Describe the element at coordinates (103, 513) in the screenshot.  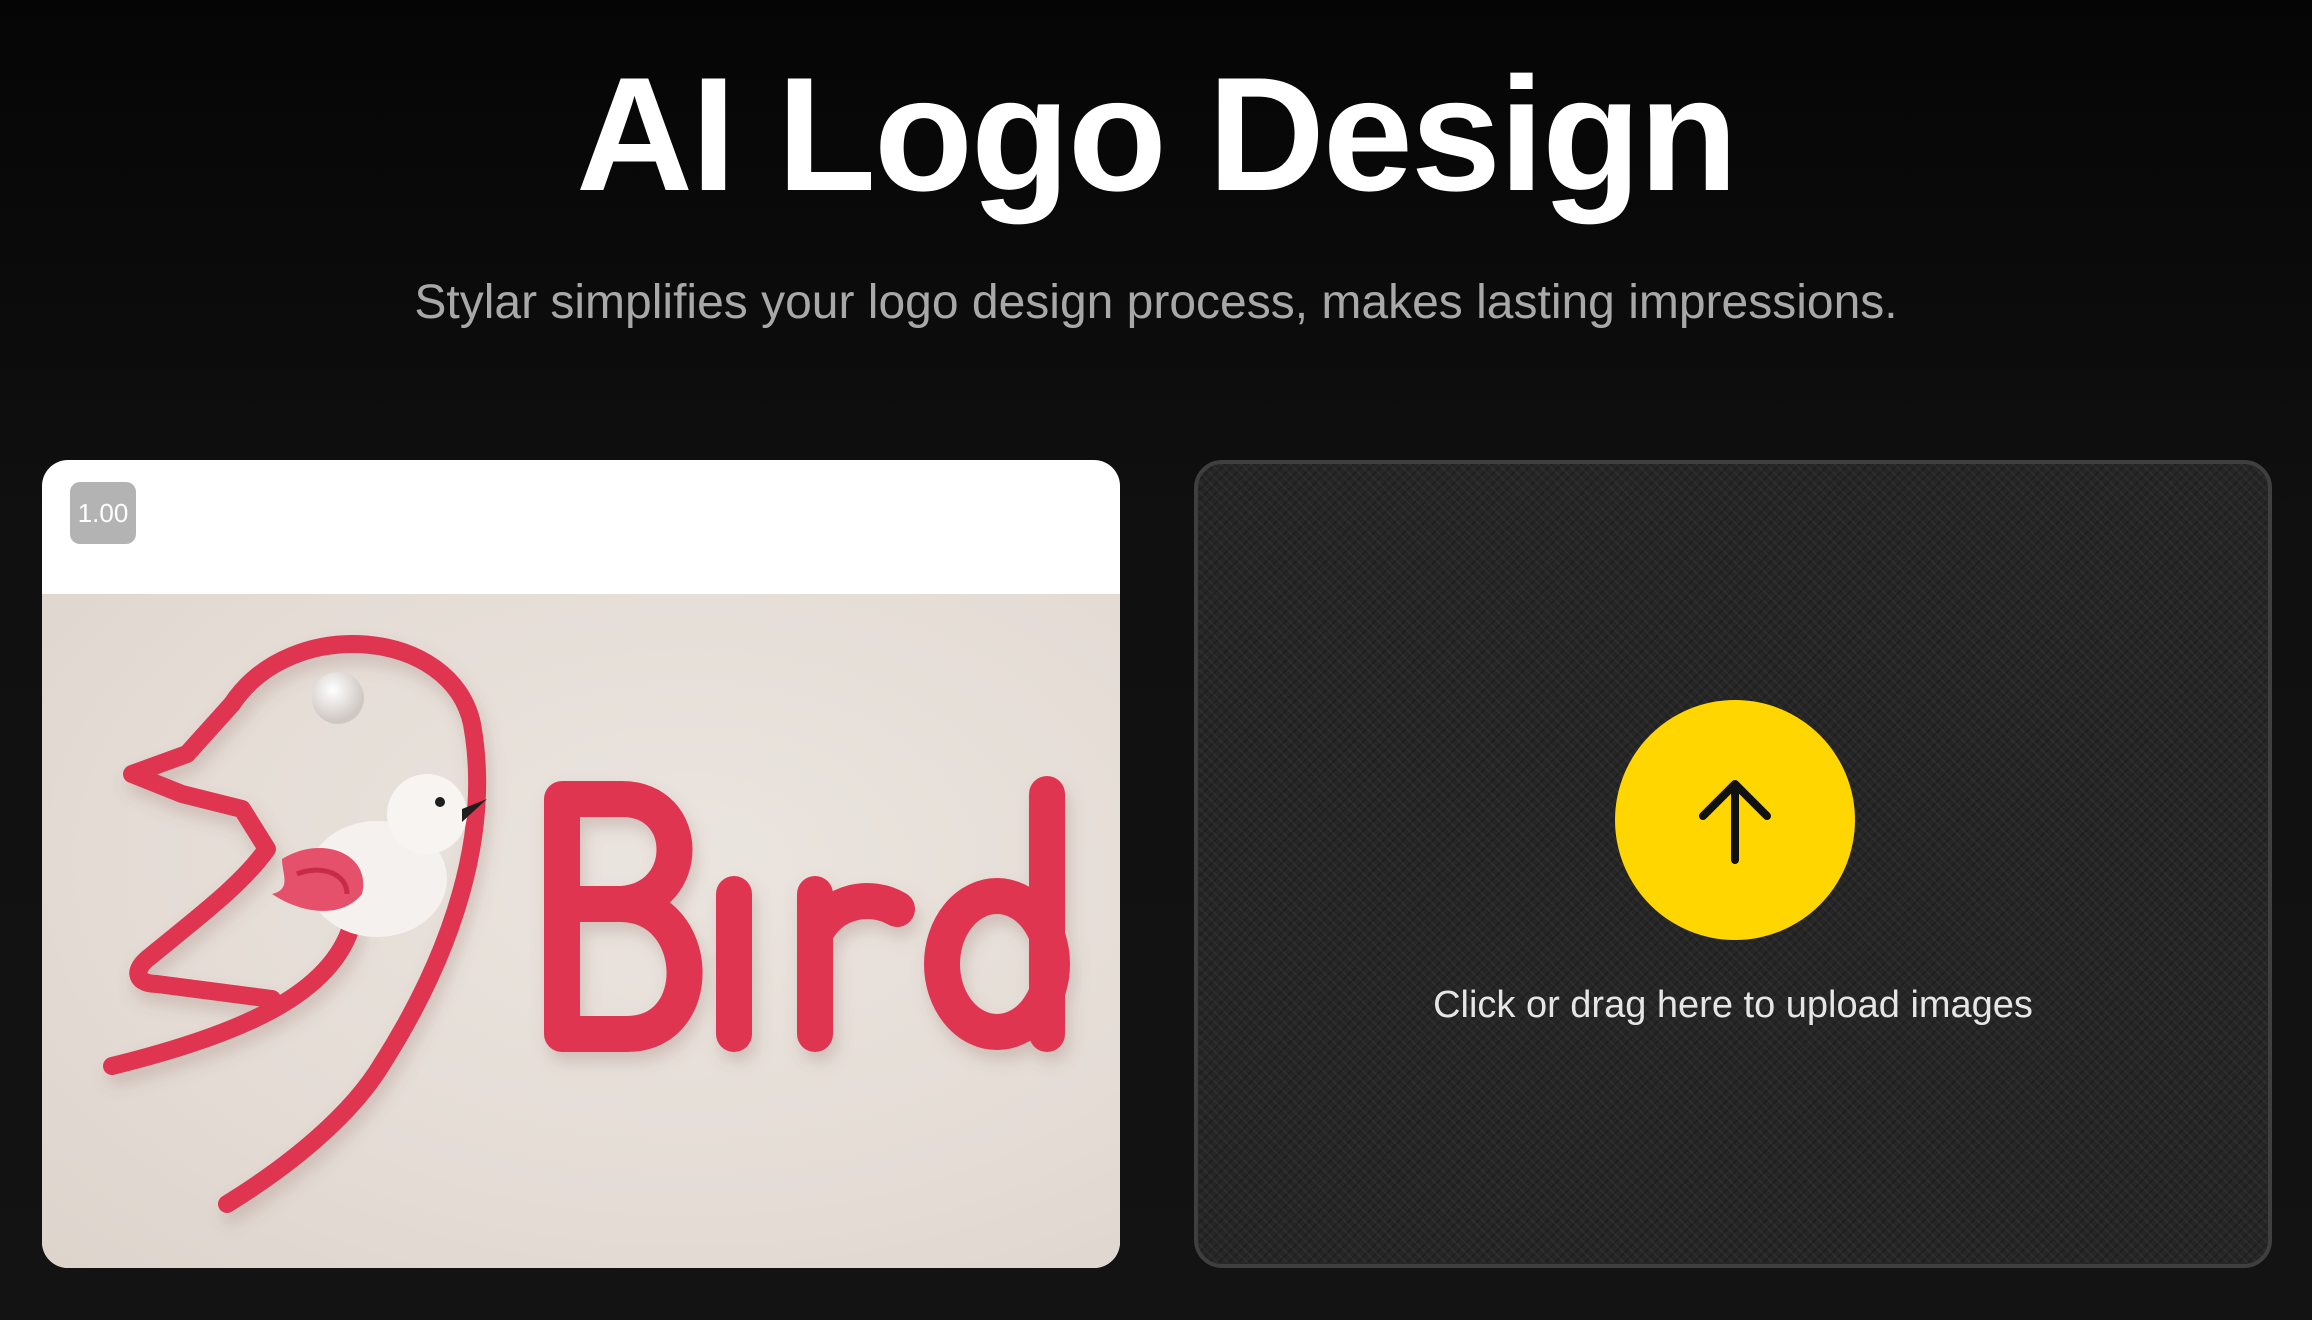
I see `zoom-badge: 1.00` at that location.